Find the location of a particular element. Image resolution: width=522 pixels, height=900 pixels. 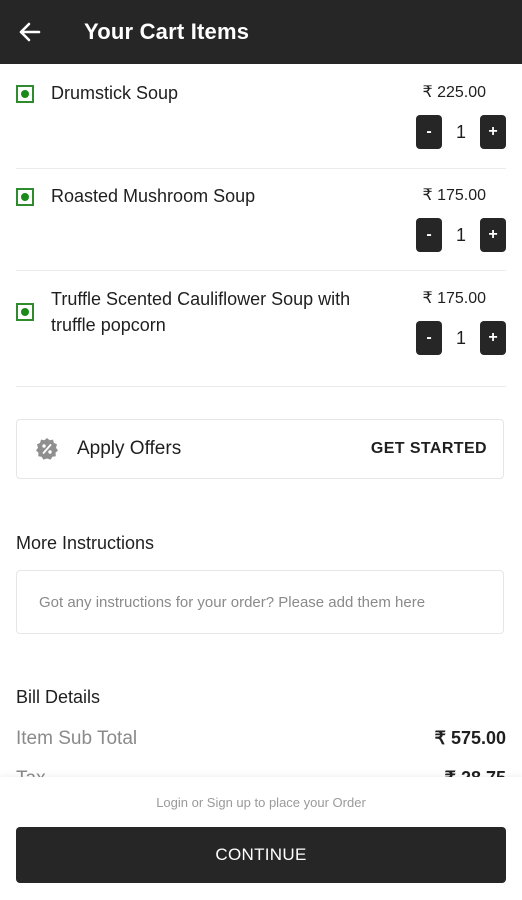

bill-details-title: Bill Details is located at coordinates (58, 697).